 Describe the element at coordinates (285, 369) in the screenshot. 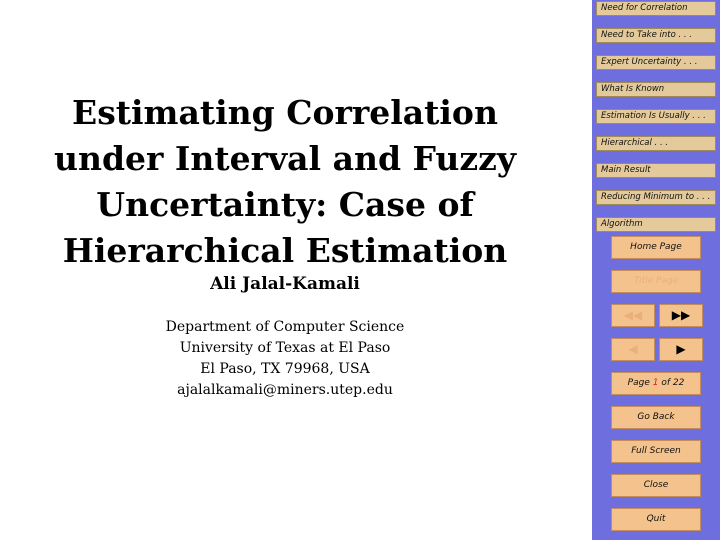

I see `address: El Paso, TX 79968, USA` at that location.